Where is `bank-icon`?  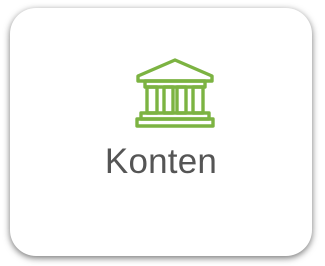 bank-icon is located at coordinates (175, 94).